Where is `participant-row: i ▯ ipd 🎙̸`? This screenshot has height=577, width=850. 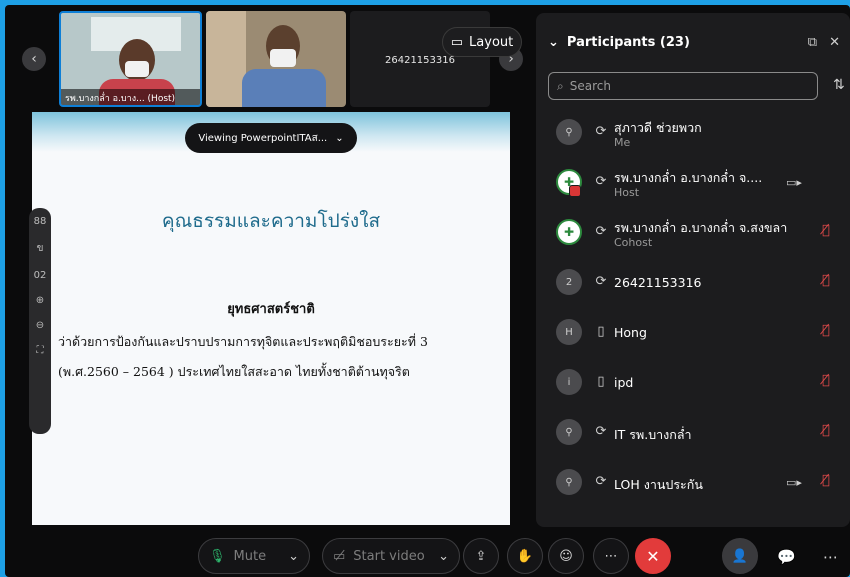
participant-row: i ▯ ipd 🎙̸ is located at coordinates (693, 384).